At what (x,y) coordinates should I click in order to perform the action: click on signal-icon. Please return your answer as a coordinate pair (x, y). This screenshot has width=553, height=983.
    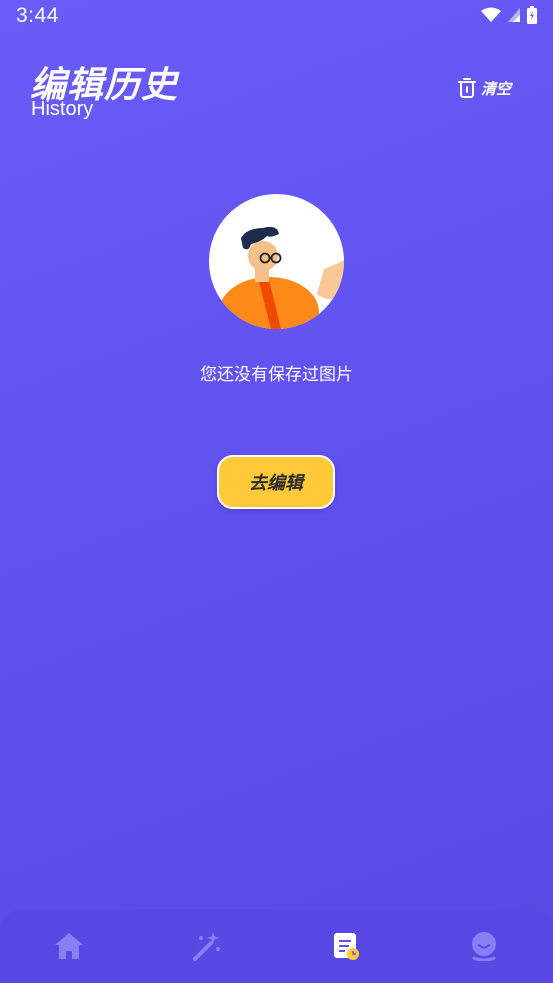
    Looking at the image, I should click on (514, 15).